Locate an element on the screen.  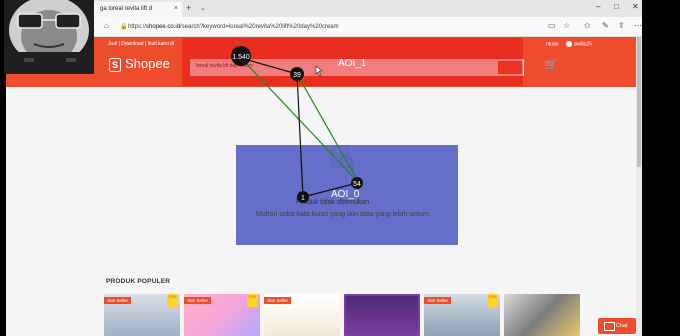
chat-button: Chat is located at coordinates (617, 326).